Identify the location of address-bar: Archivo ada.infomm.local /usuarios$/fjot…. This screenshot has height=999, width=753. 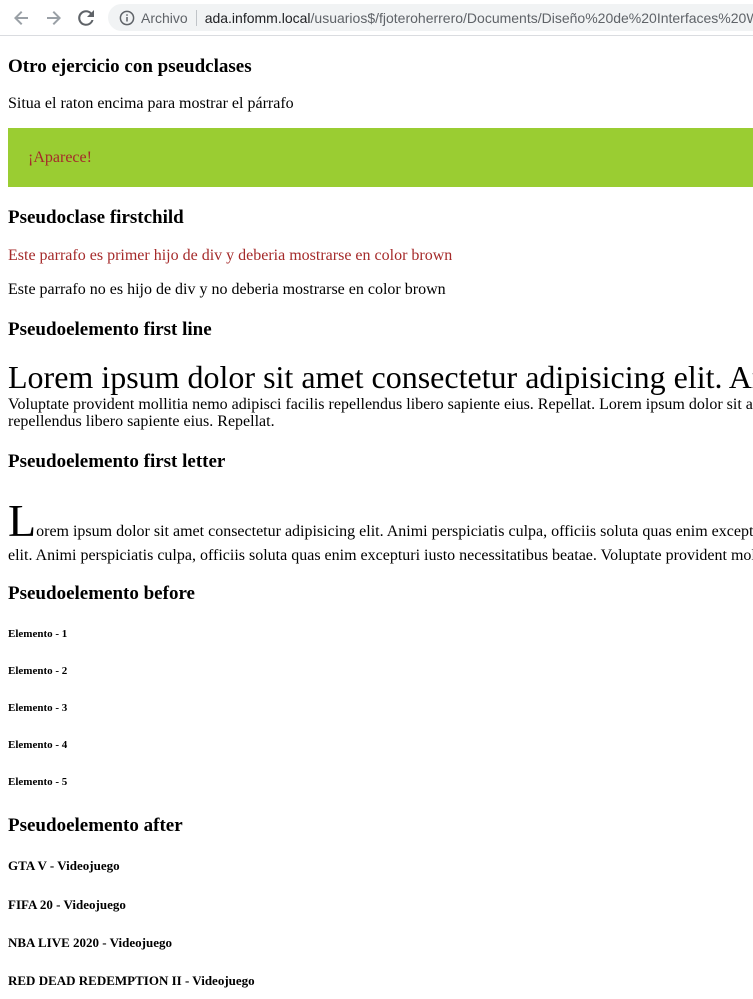
(430, 17).